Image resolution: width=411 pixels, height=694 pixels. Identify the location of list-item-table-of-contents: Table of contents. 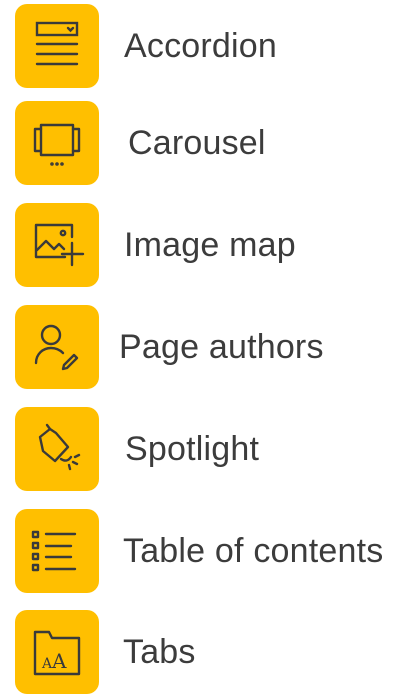
(205, 551).